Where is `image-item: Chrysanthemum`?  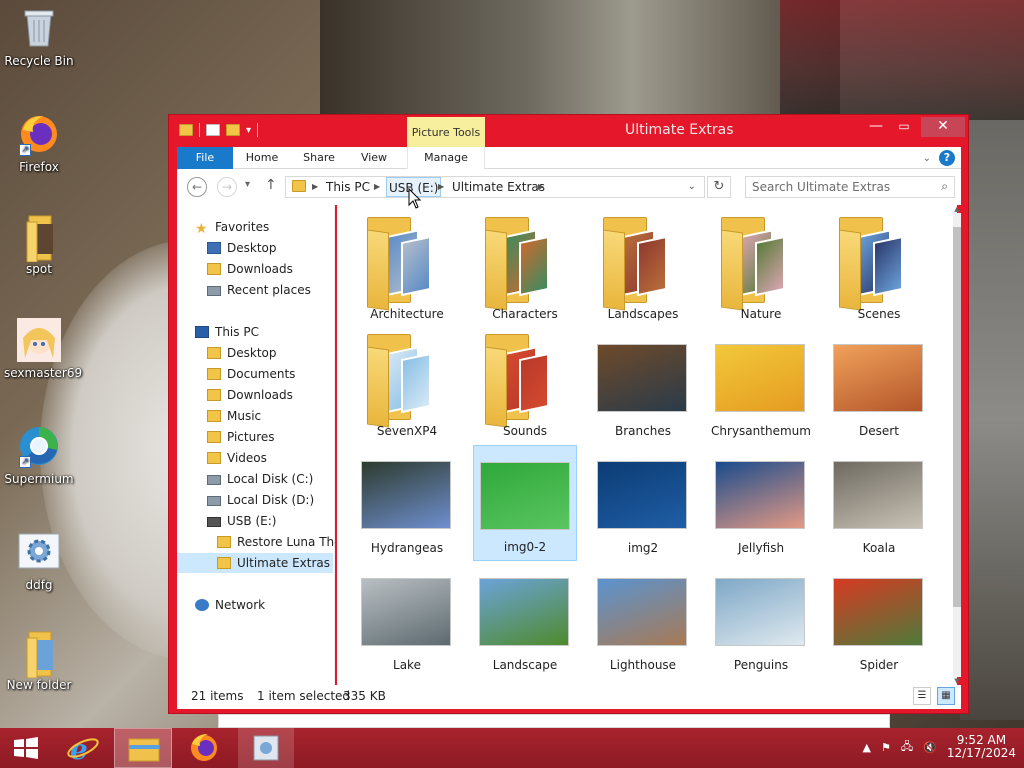
image-item: Chrysanthemum is located at coordinates (761, 386).